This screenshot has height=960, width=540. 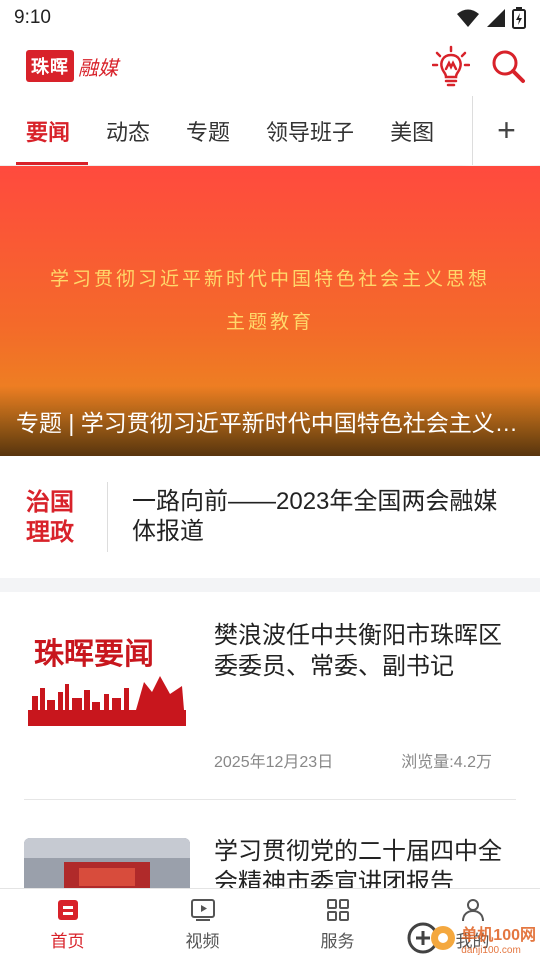 What do you see at coordinates (431, 938) in the screenshot?
I see `watermark-logo-icon` at bounding box center [431, 938].